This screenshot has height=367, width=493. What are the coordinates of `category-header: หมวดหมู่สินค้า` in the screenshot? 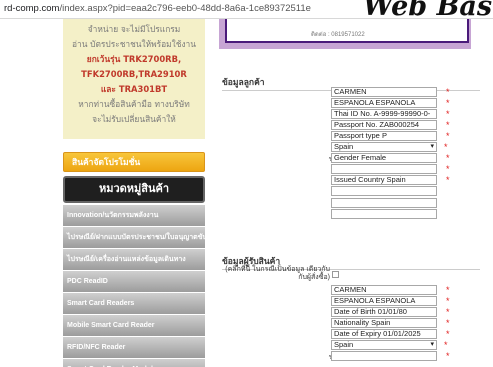 It's located at (134, 189).